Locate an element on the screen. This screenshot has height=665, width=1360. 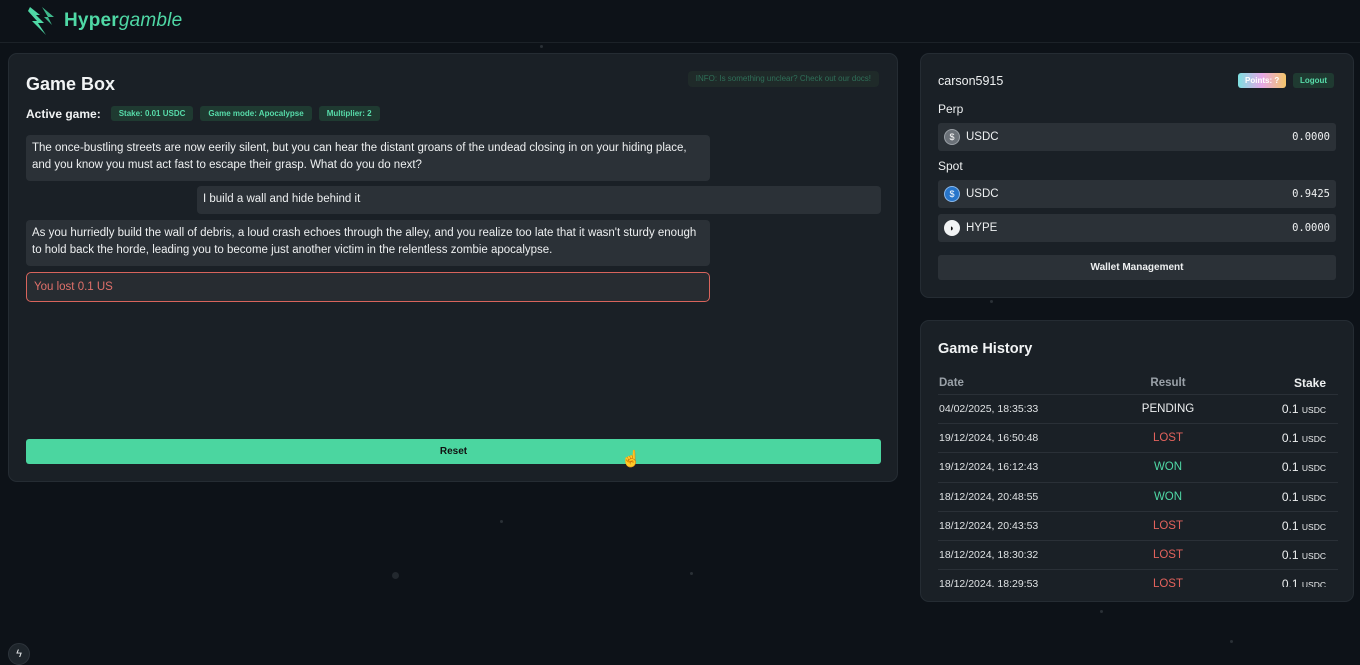
history-row: 19/12/2024, 16:12:43WON0.1 USDC is located at coordinates (1138, 467).